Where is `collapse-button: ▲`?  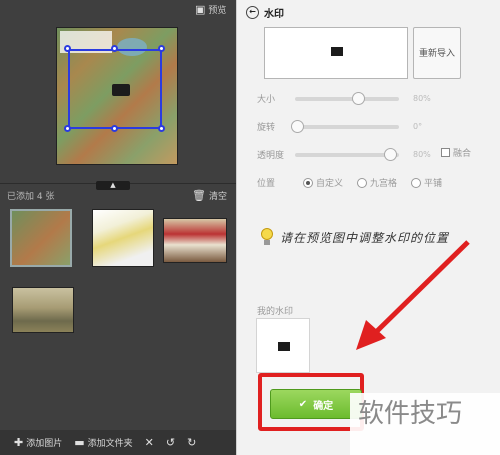 collapse-button: ▲ is located at coordinates (113, 185).